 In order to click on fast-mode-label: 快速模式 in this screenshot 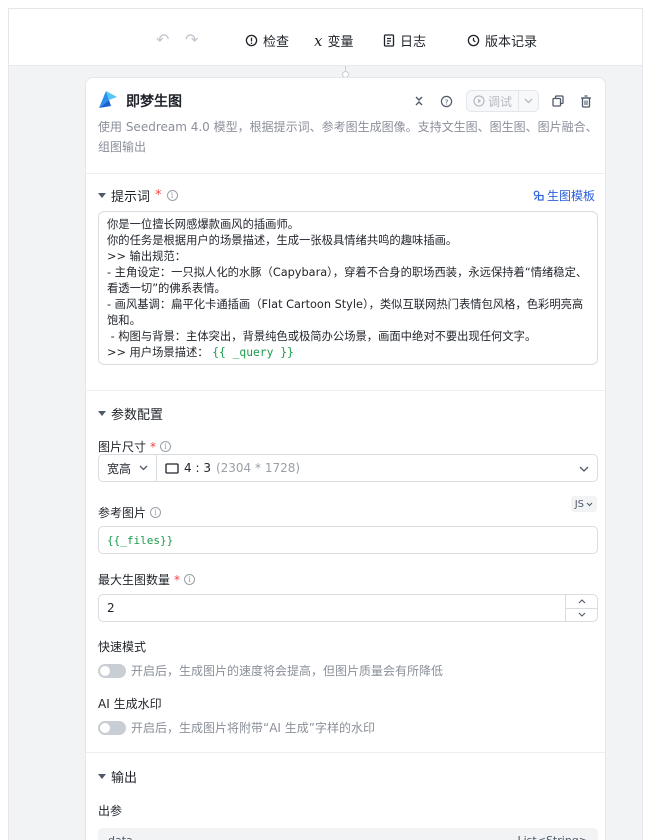, I will do `click(122, 646)`.